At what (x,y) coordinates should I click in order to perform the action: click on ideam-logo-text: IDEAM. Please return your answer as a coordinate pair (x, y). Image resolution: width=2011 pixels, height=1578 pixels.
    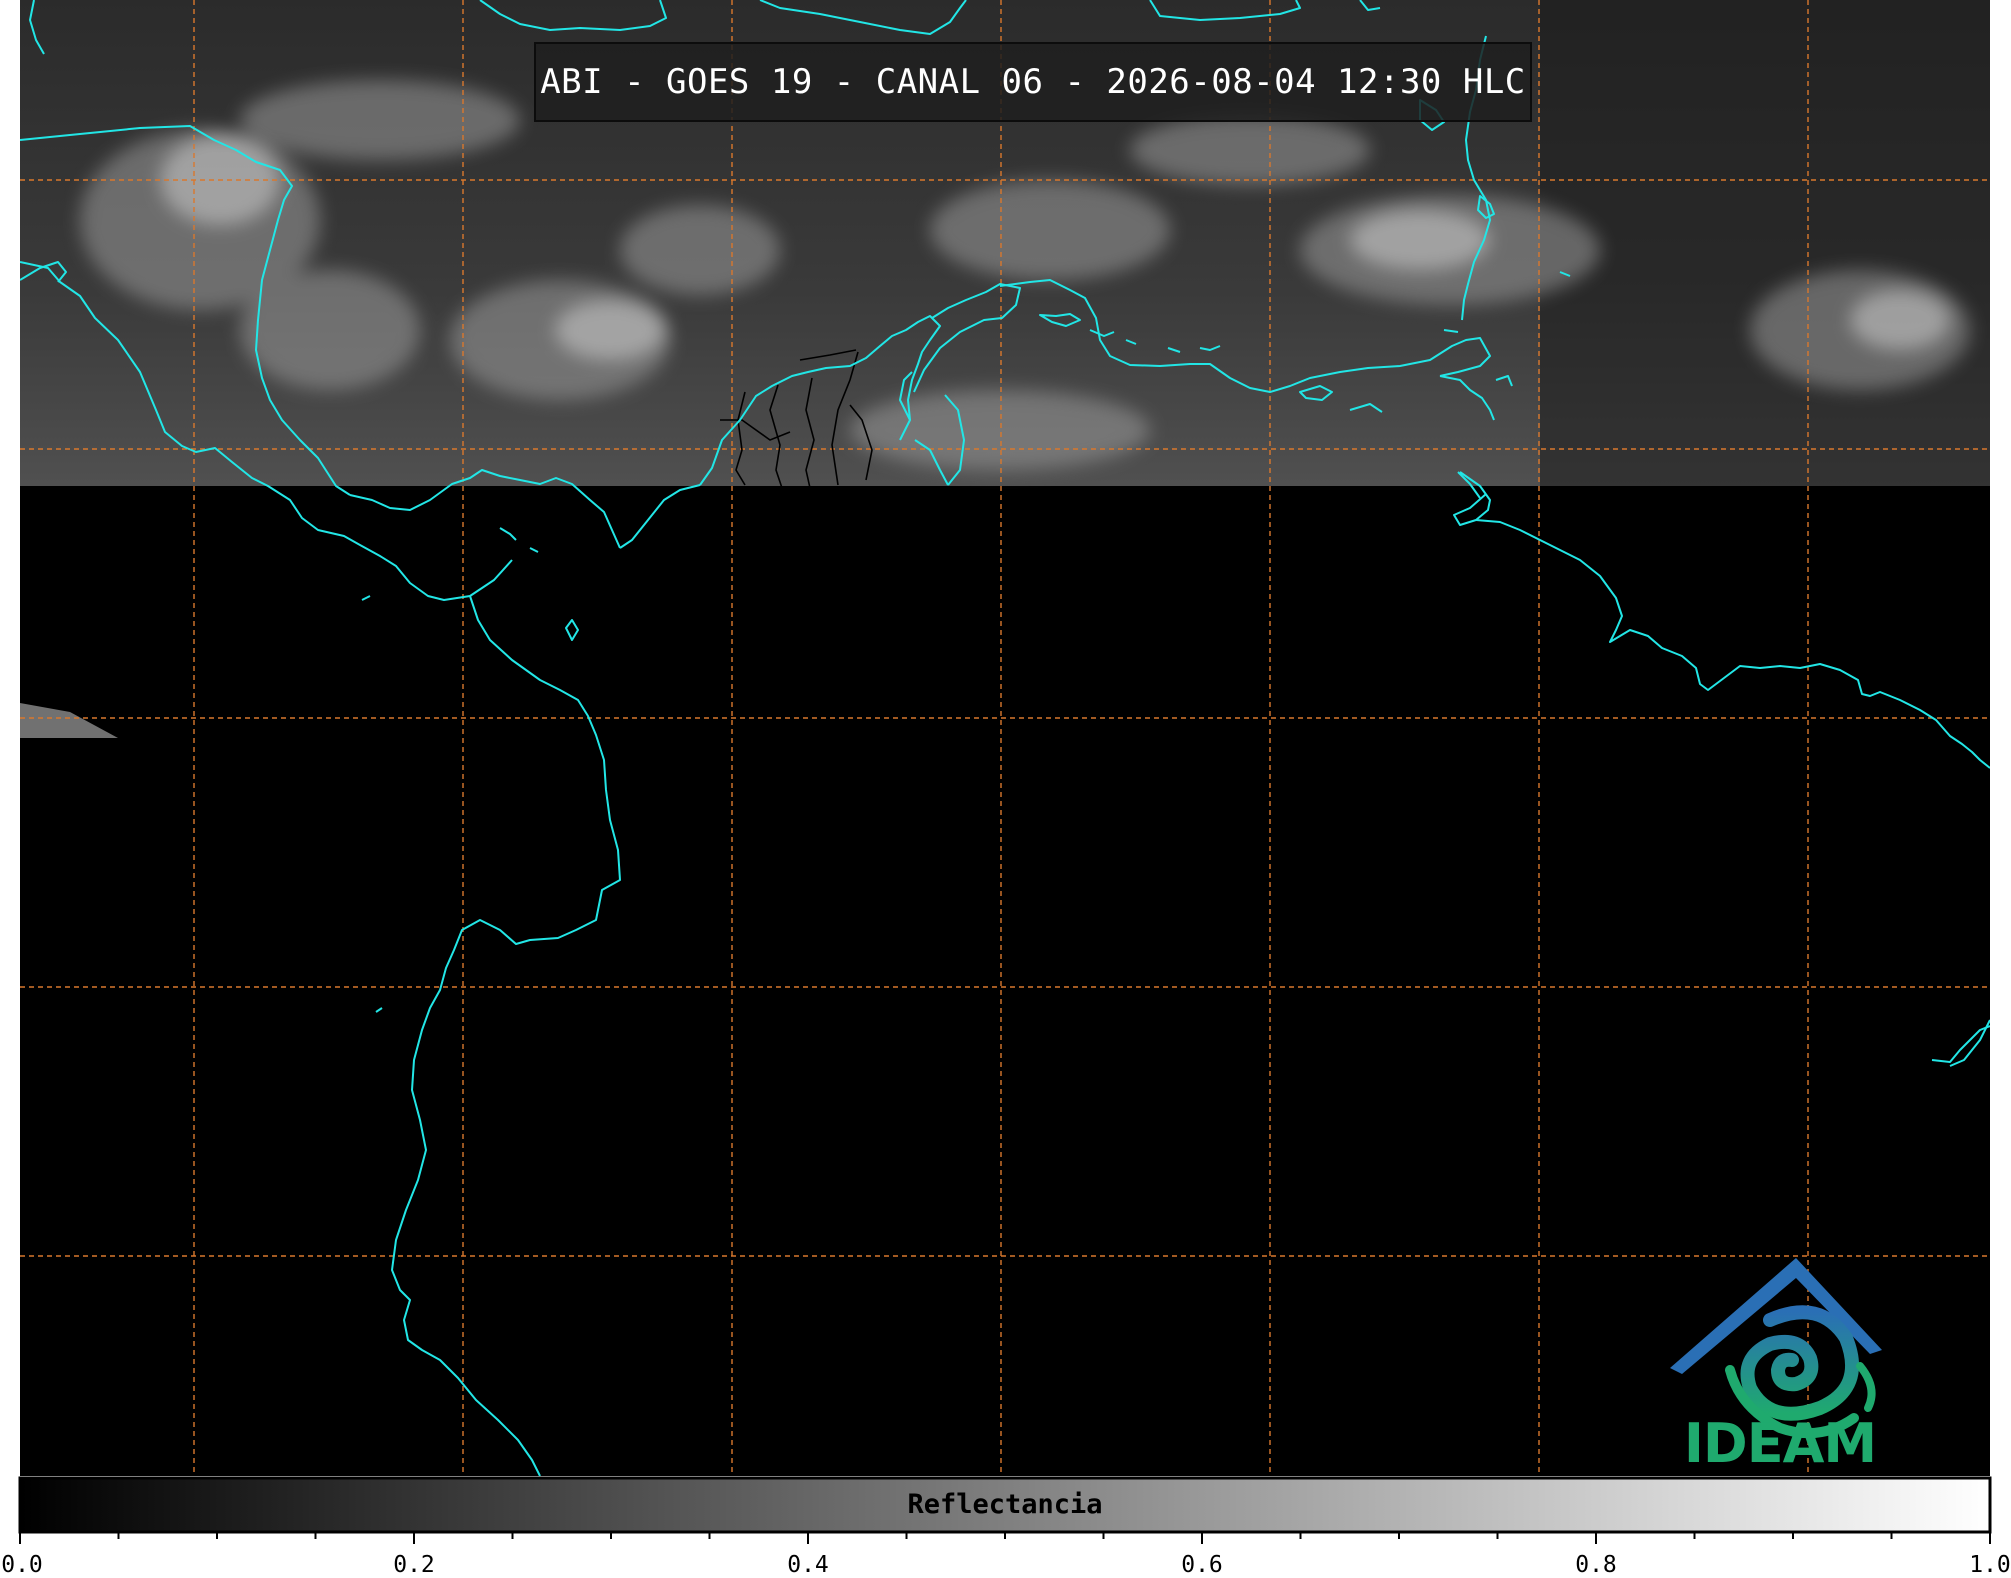
    Looking at the image, I should click on (1780, 1443).